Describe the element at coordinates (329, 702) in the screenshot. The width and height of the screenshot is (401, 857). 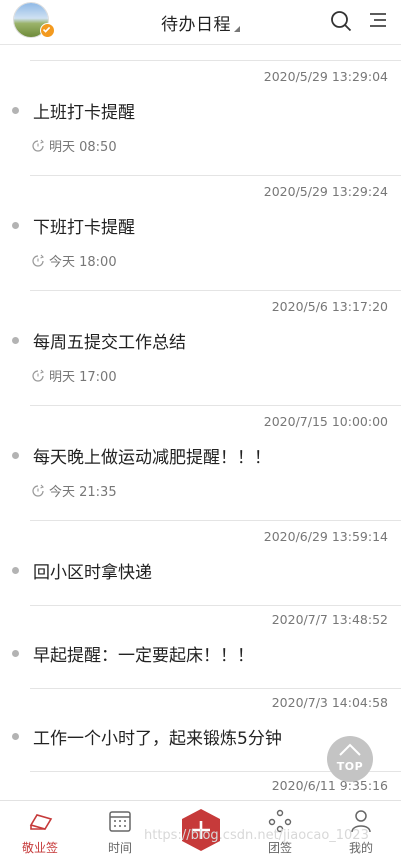
I see `item-timestamp: 2020/7/3 14:04:58` at that location.